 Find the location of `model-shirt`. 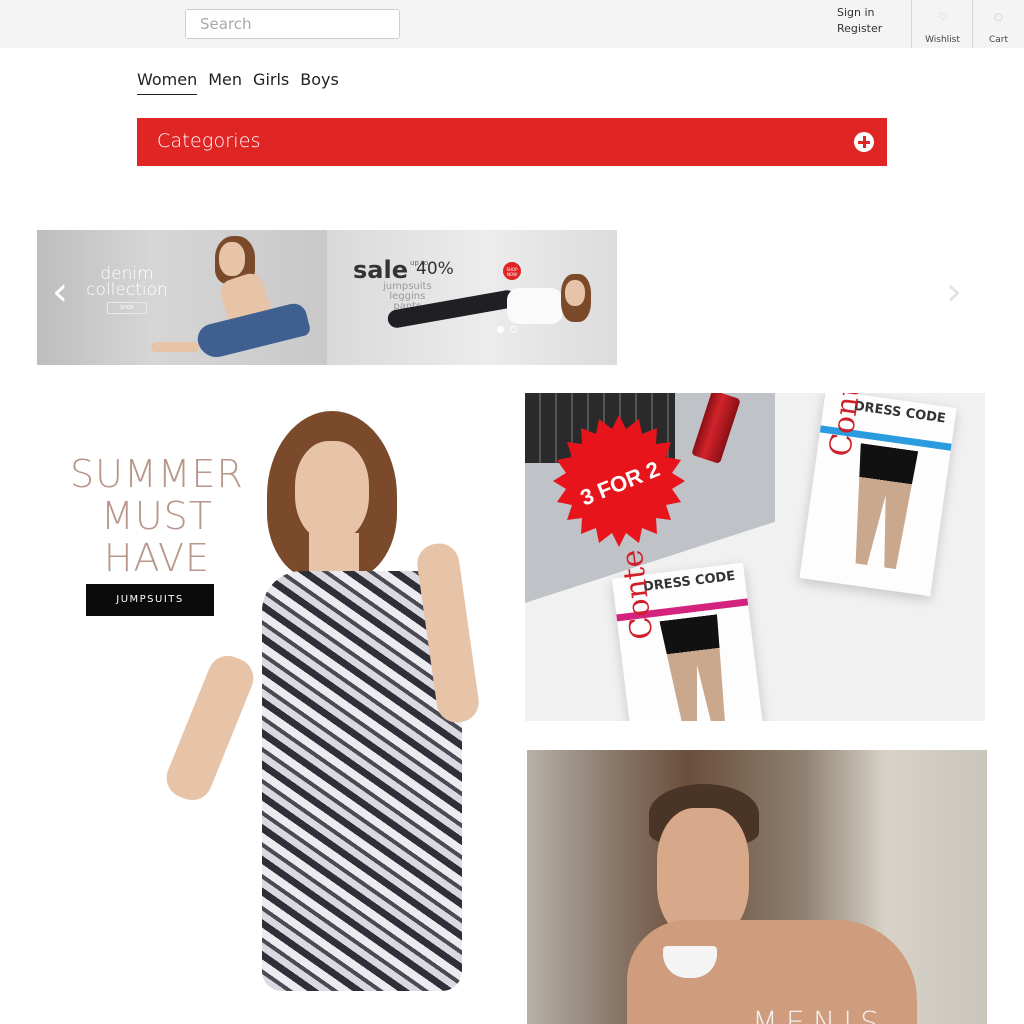

model-shirt is located at coordinates (535, 306).